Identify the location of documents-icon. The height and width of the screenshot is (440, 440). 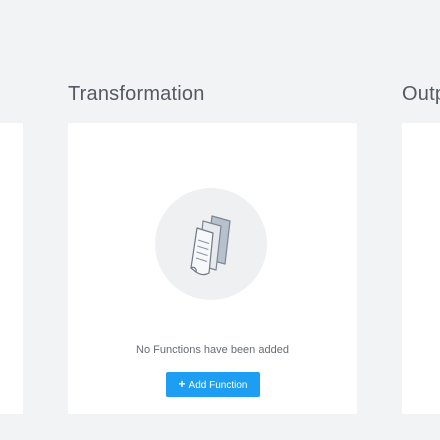
(210, 245).